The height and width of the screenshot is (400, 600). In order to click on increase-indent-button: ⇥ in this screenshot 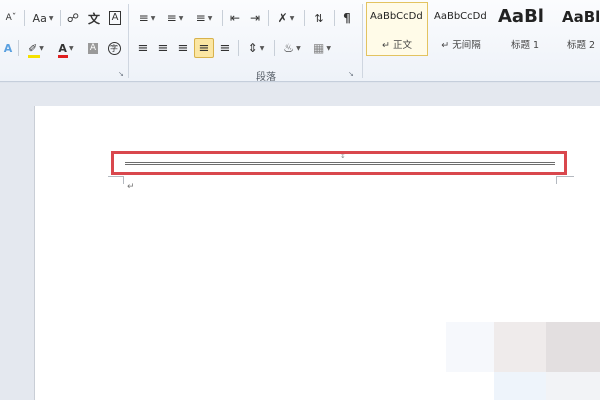, I will do `click(255, 18)`.